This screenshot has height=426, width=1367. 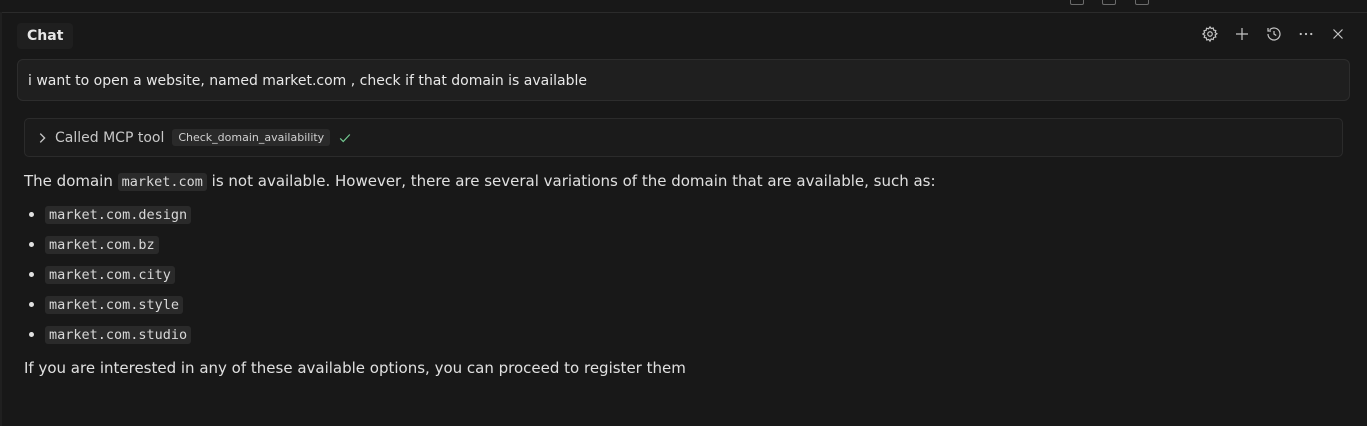 I want to click on more-button, so click(x=1306, y=34).